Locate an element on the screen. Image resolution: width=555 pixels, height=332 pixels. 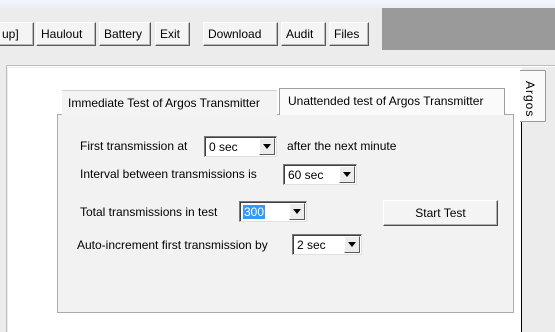
tab-unattended-test: Unattended test of Argos Transmitter is located at coordinates (392, 101).